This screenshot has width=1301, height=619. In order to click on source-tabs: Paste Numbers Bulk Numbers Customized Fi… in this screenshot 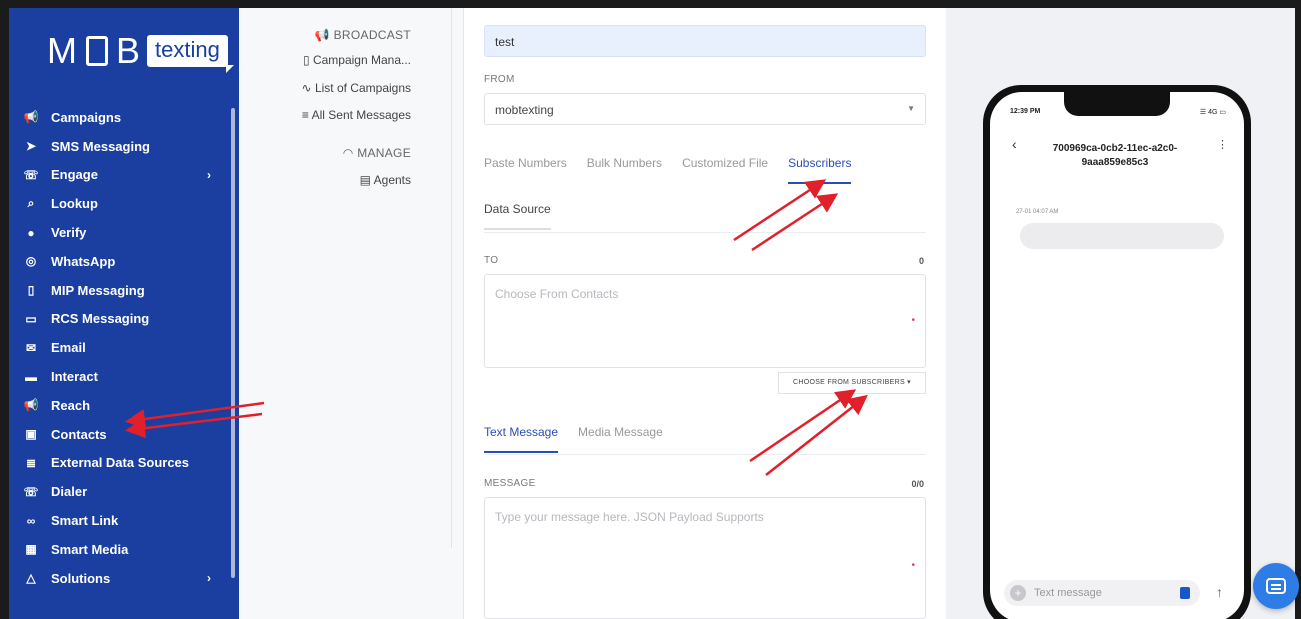, I will do `click(668, 170)`.